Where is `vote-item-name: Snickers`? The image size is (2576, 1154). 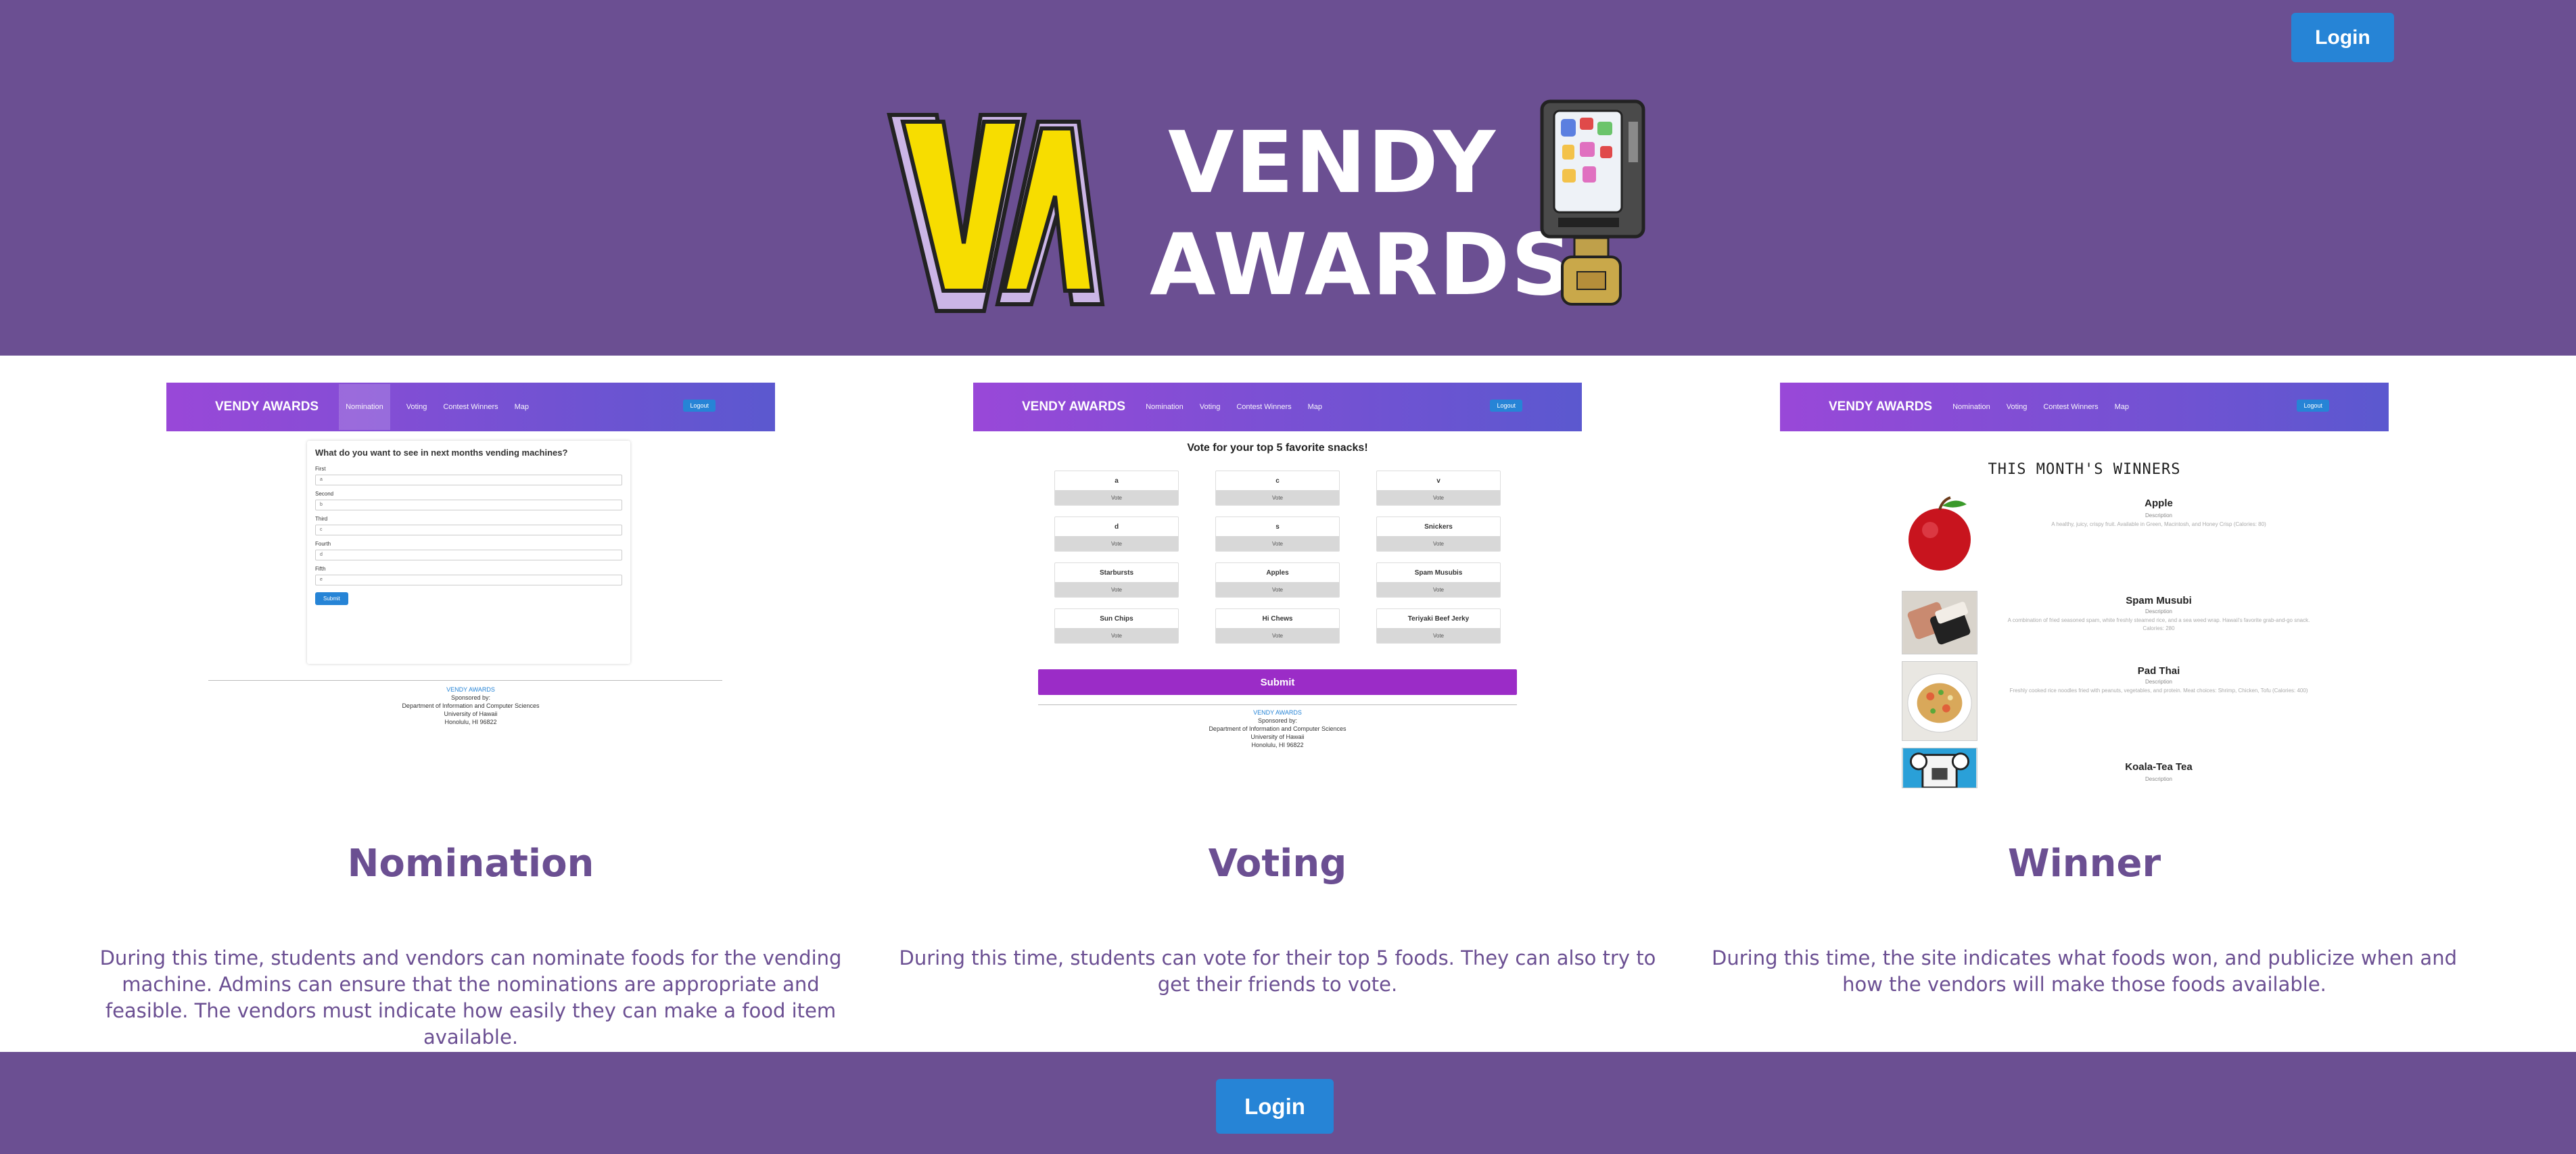
vote-item-name: Snickers is located at coordinates (1438, 527).